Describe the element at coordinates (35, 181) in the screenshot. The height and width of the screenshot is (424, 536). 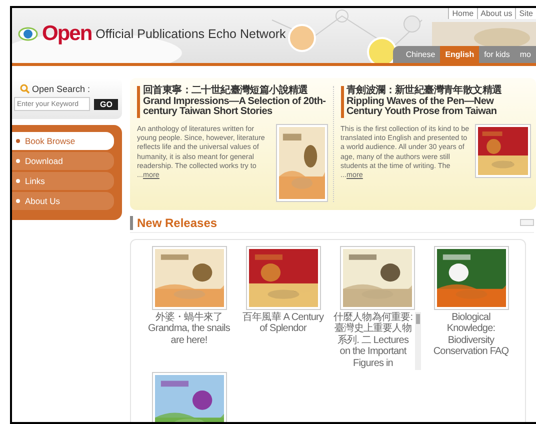
I see `menu-label: Links` at that location.